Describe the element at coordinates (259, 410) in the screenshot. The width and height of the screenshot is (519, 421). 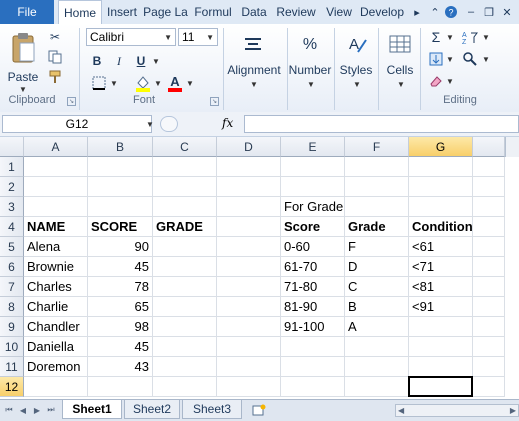
I see `insert-sheet-icon` at that location.